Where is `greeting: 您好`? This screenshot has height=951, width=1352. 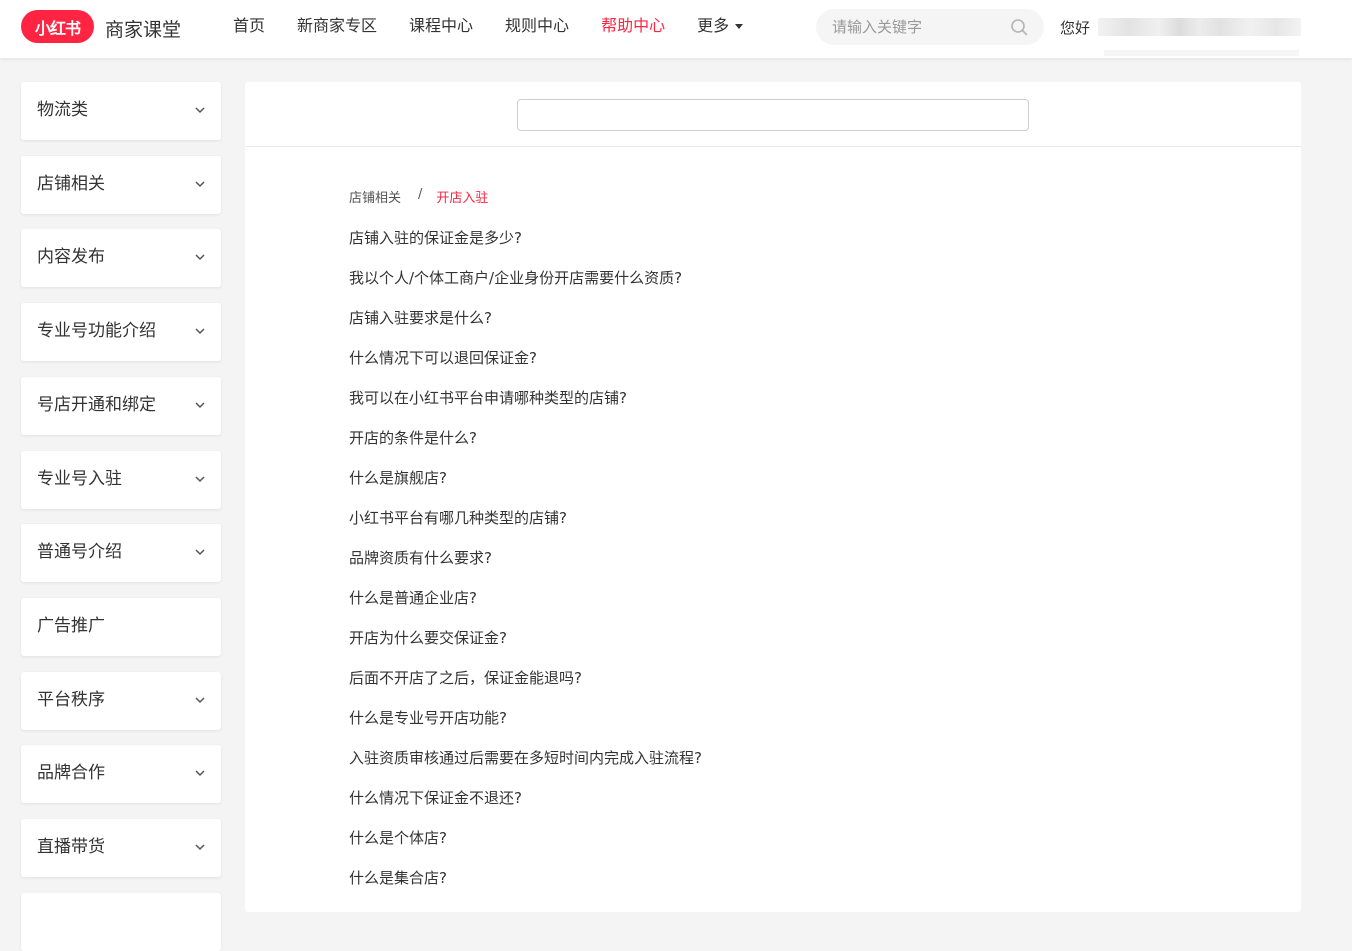
greeting: 您好 is located at coordinates (1075, 28).